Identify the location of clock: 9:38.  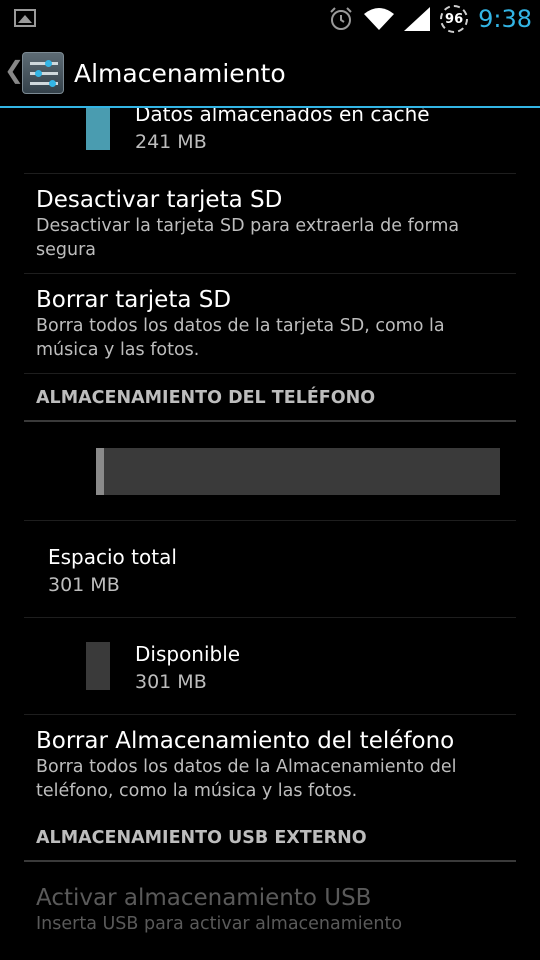
(505, 19).